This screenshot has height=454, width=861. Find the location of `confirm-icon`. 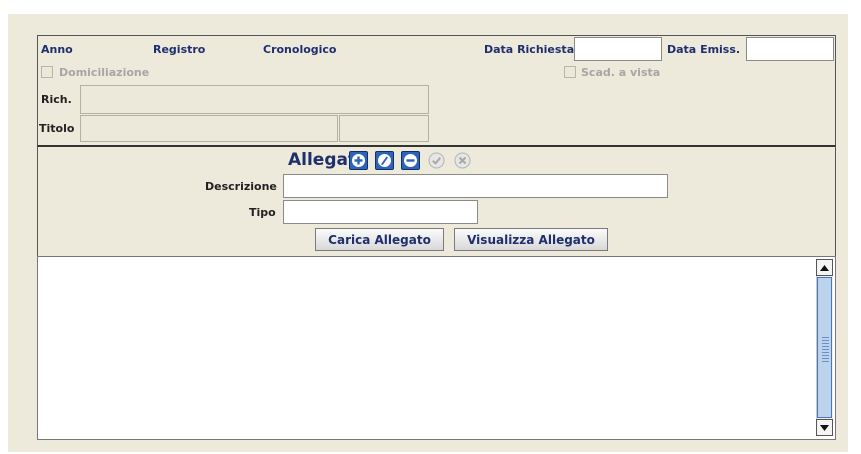

confirm-icon is located at coordinates (436, 160).